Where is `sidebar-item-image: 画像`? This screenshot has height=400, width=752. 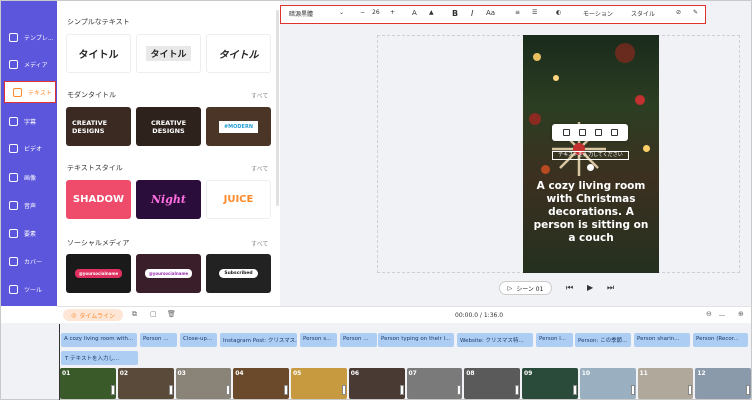
sidebar-item-image: 画像 is located at coordinates (29, 177).